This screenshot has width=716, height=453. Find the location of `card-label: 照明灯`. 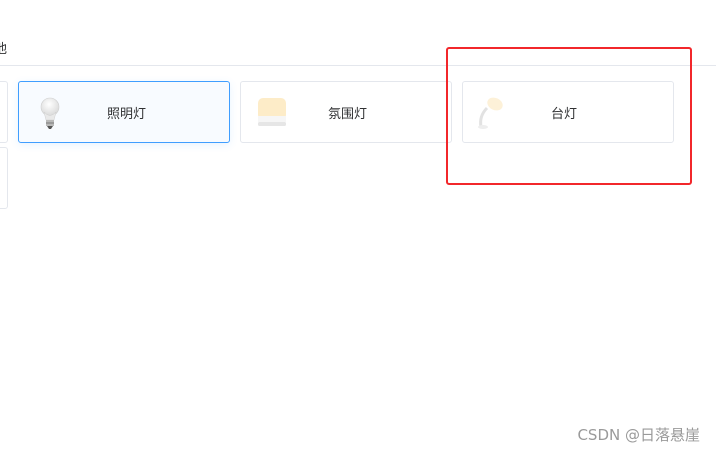

card-label: 照明灯 is located at coordinates (127, 114).